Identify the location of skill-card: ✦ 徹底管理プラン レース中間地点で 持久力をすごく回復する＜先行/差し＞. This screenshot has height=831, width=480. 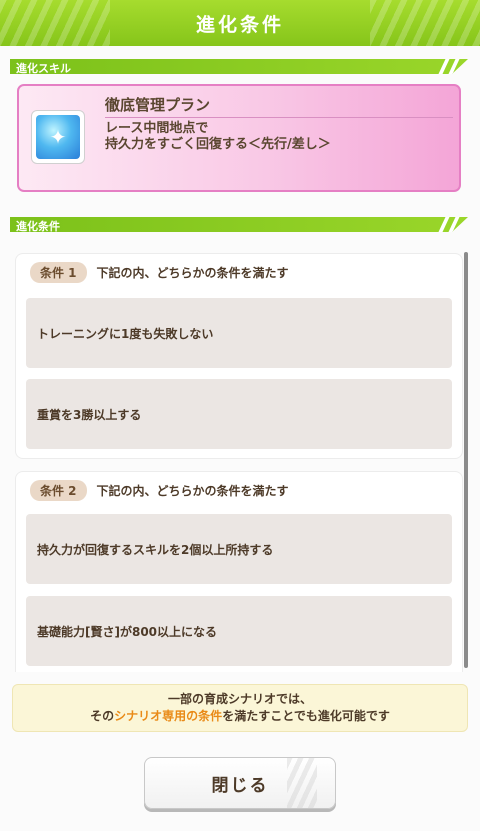
(239, 138).